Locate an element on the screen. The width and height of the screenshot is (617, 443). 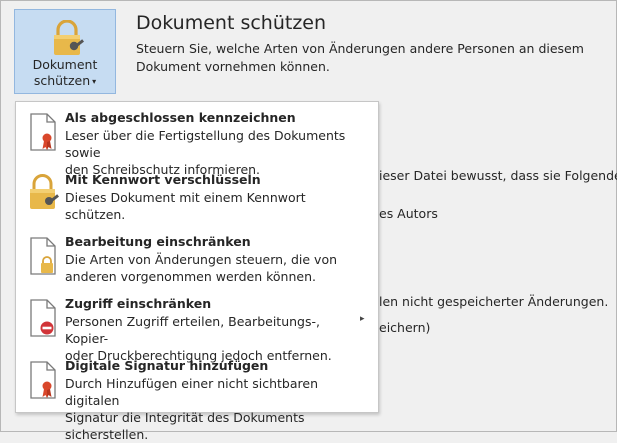
protect-button-label-line2: schützen is located at coordinates (62, 80).